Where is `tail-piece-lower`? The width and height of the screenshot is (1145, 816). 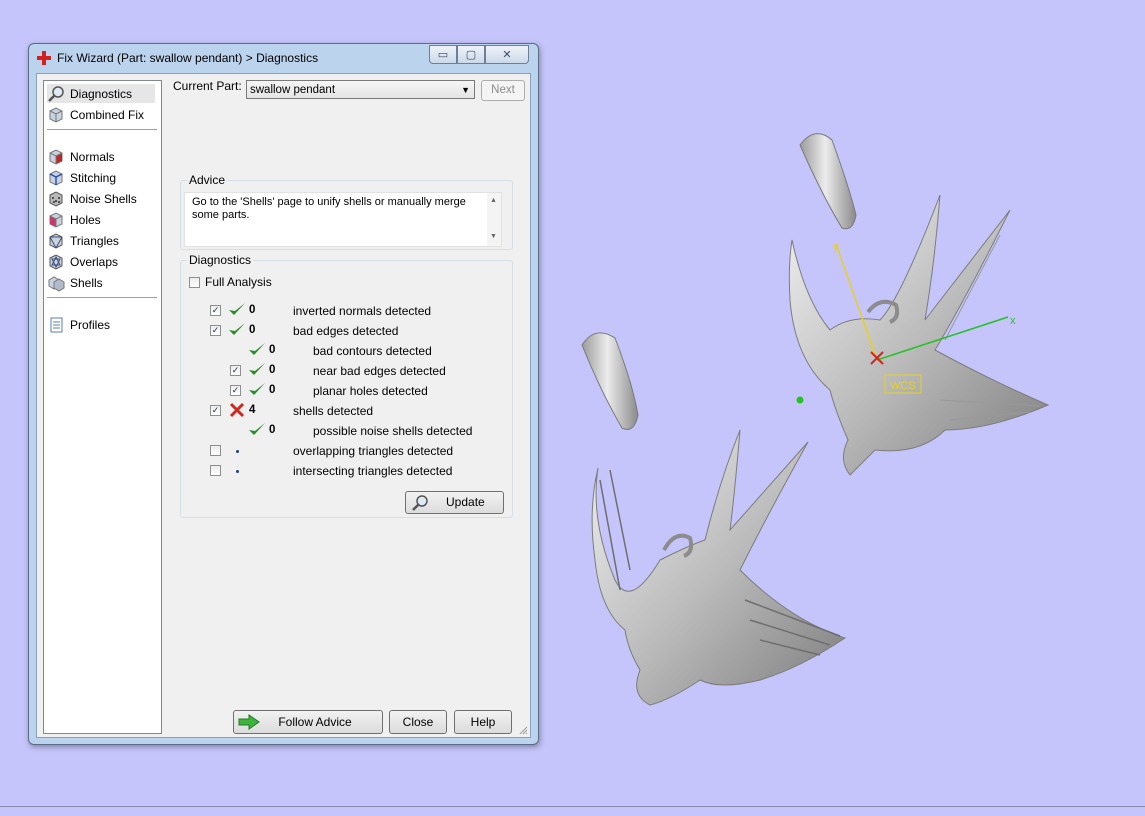
tail-piece-lower is located at coordinates (610, 381).